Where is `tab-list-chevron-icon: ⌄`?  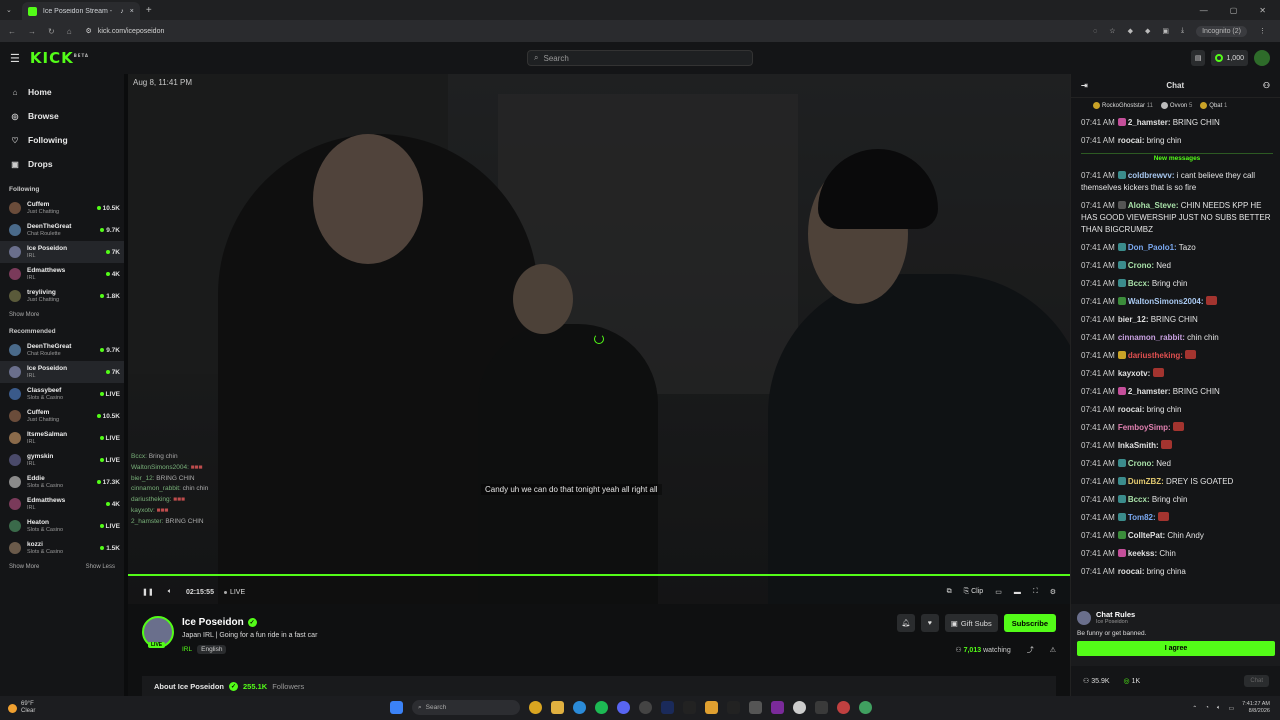 tab-list-chevron-icon: ⌄ is located at coordinates (9, 10).